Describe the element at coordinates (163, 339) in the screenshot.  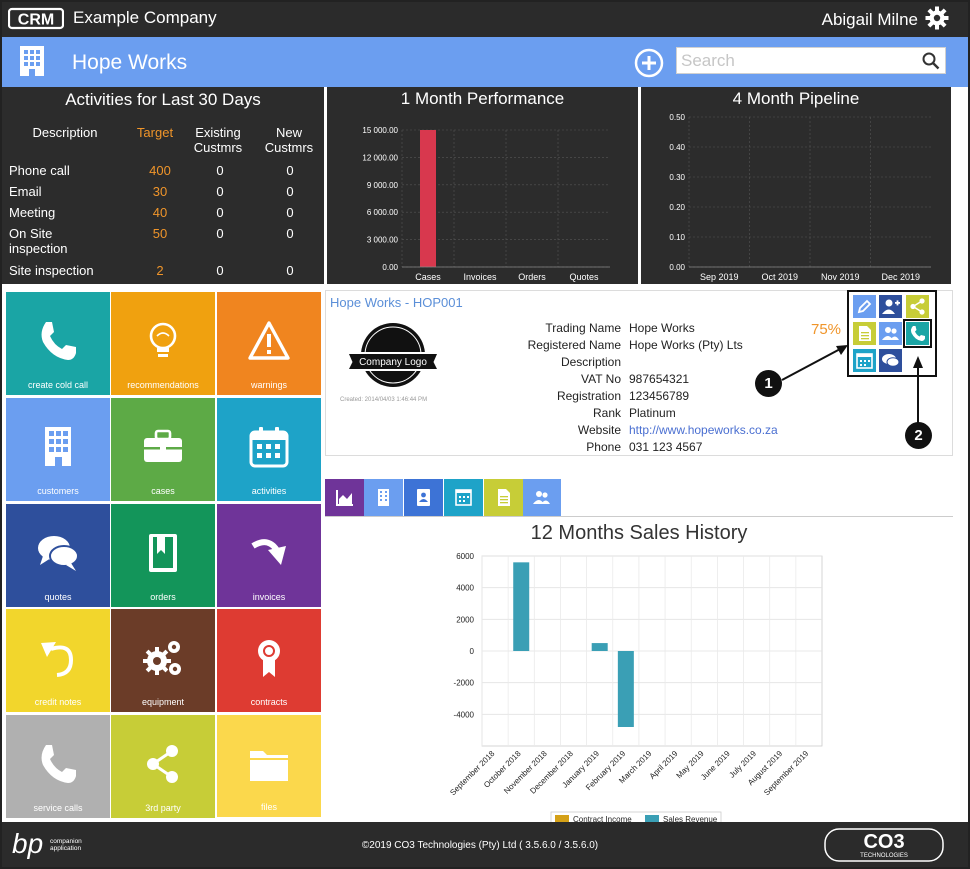
I see `lightbulb-icon` at that location.